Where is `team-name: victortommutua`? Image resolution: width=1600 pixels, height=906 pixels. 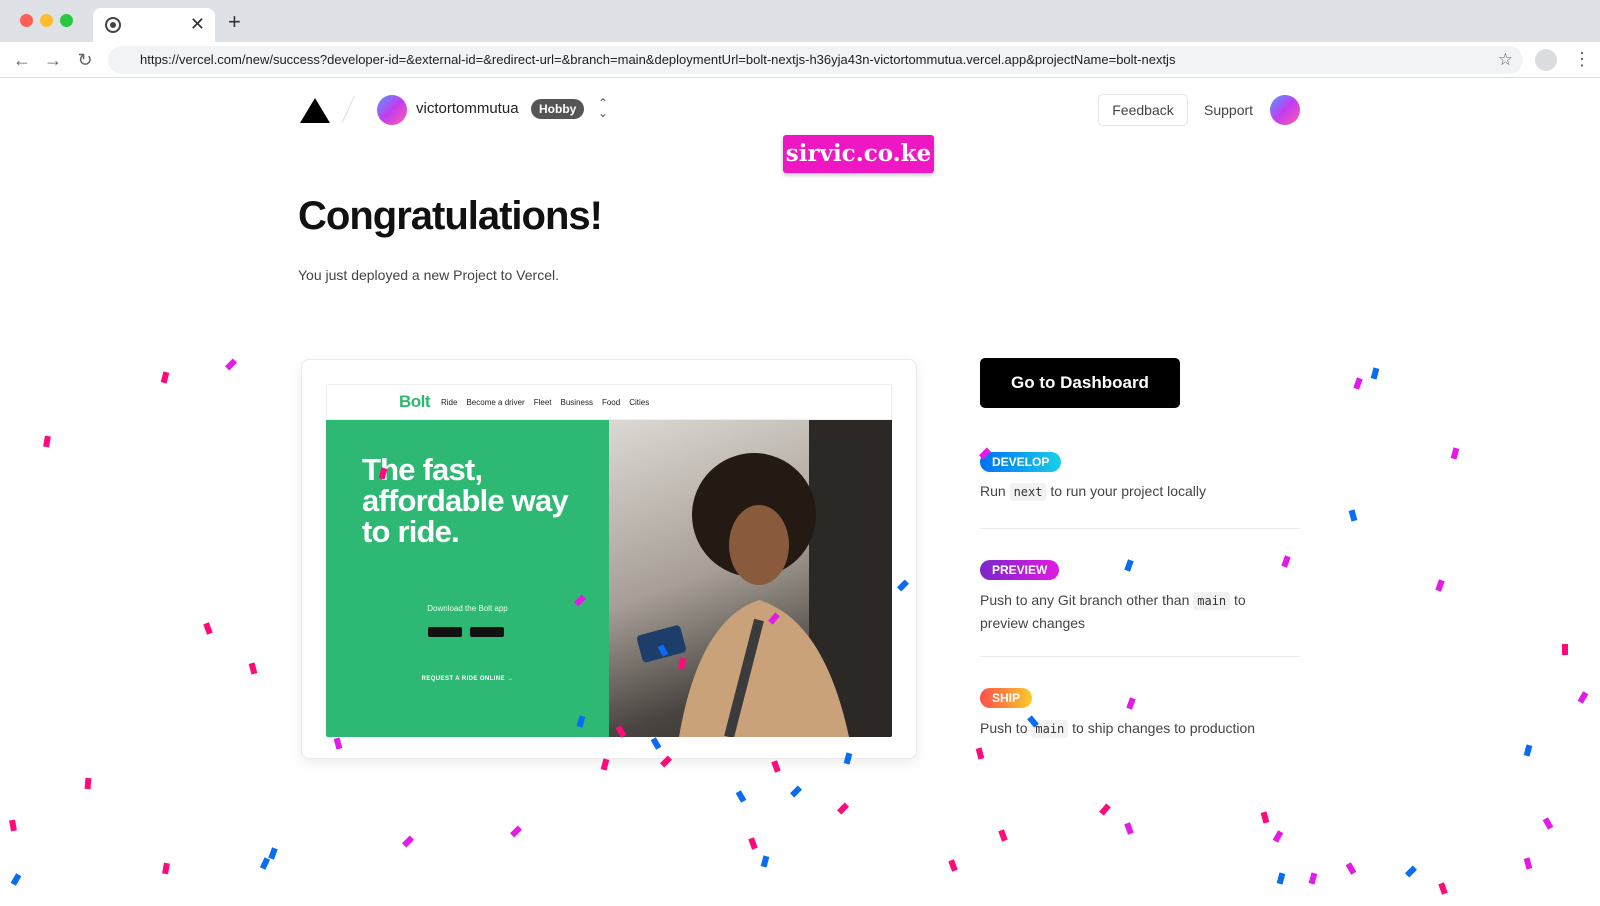 team-name: victortommutua is located at coordinates (467, 108).